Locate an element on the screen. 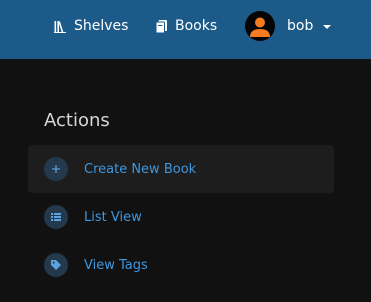  list-icon is located at coordinates (56, 217).